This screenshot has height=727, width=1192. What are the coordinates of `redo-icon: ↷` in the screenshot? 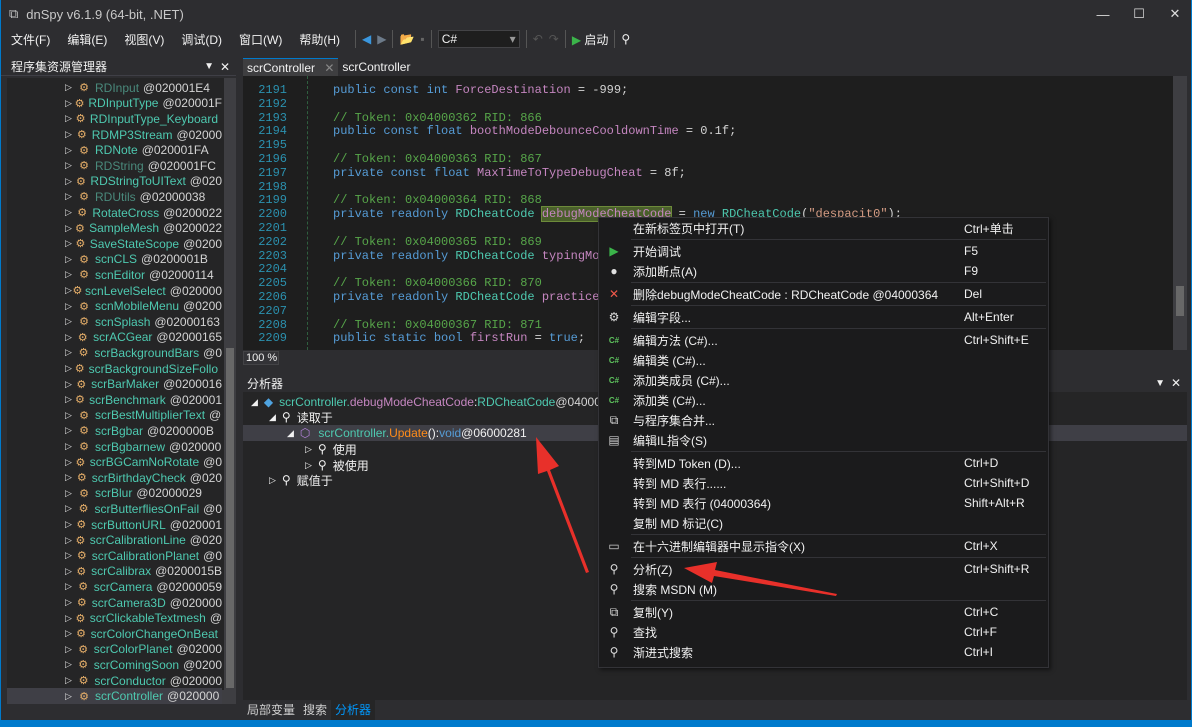 It's located at (554, 39).